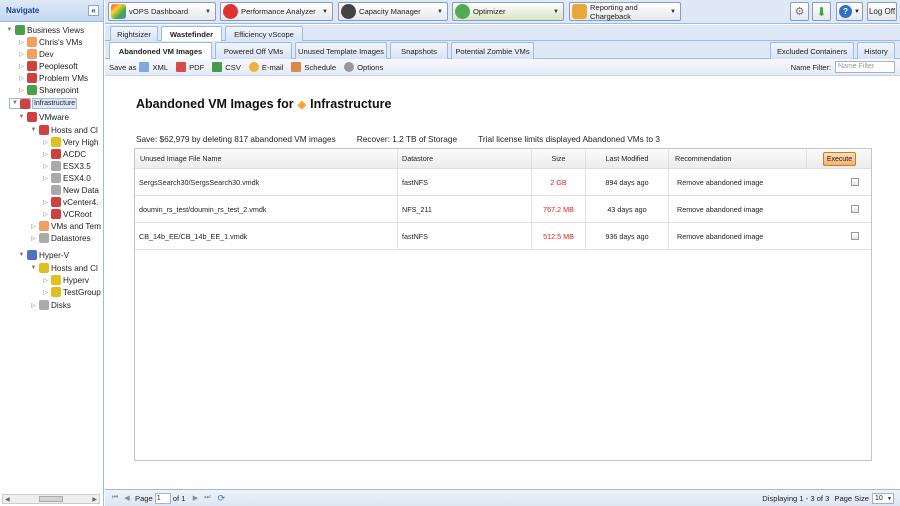 This screenshot has height=506, width=900. I want to click on infrastructure-diamond-icon: ◈, so click(302, 104).